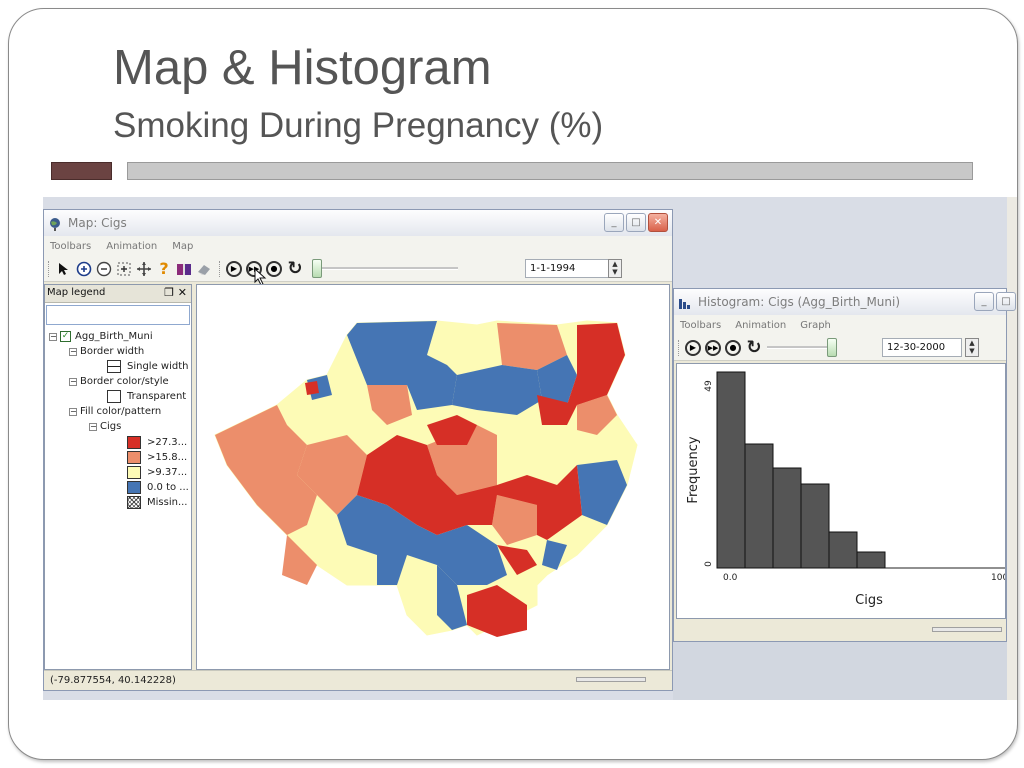  What do you see at coordinates (147, 366) in the screenshot?
I see `border-width-value: Single width` at bounding box center [147, 366].